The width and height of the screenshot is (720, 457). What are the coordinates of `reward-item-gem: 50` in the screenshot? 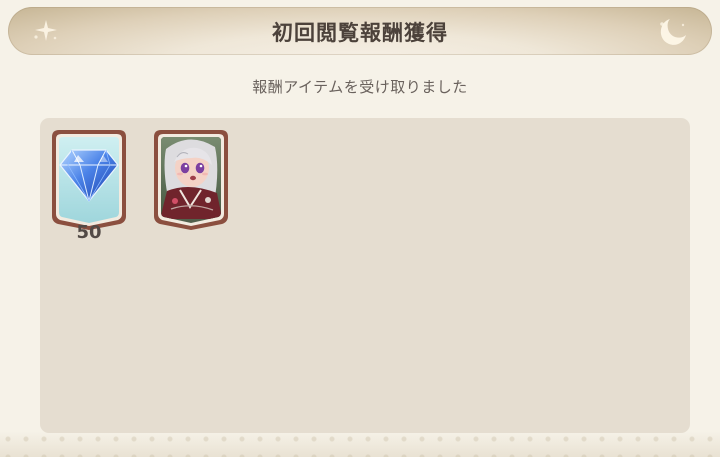 It's located at (89, 185).